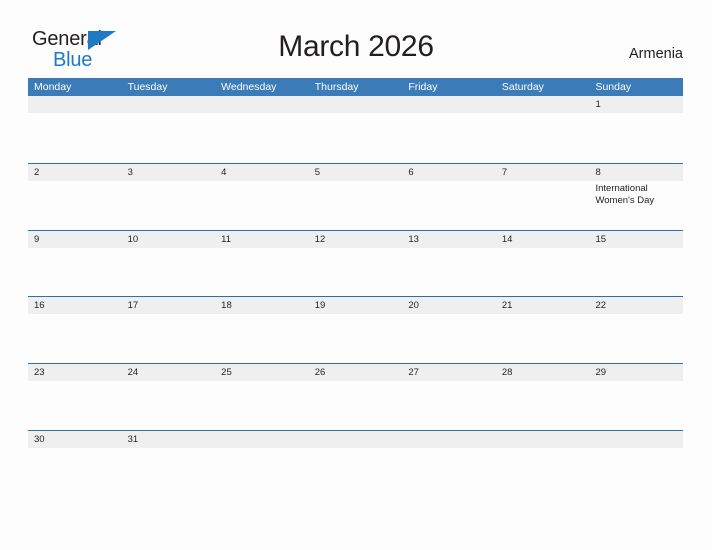 Image resolution: width=712 pixels, height=550 pixels. What do you see at coordinates (226, 373) in the screenshot?
I see `day-number: 25` at bounding box center [226, 373].